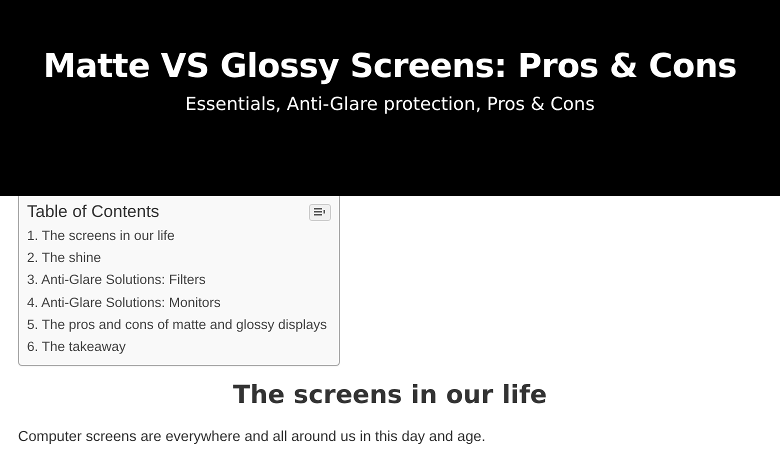 This screenshot has height=470, width=780. I want to click on page-title: Matte VS Glossy Screens: Pros & Cons, so click(390, 66).